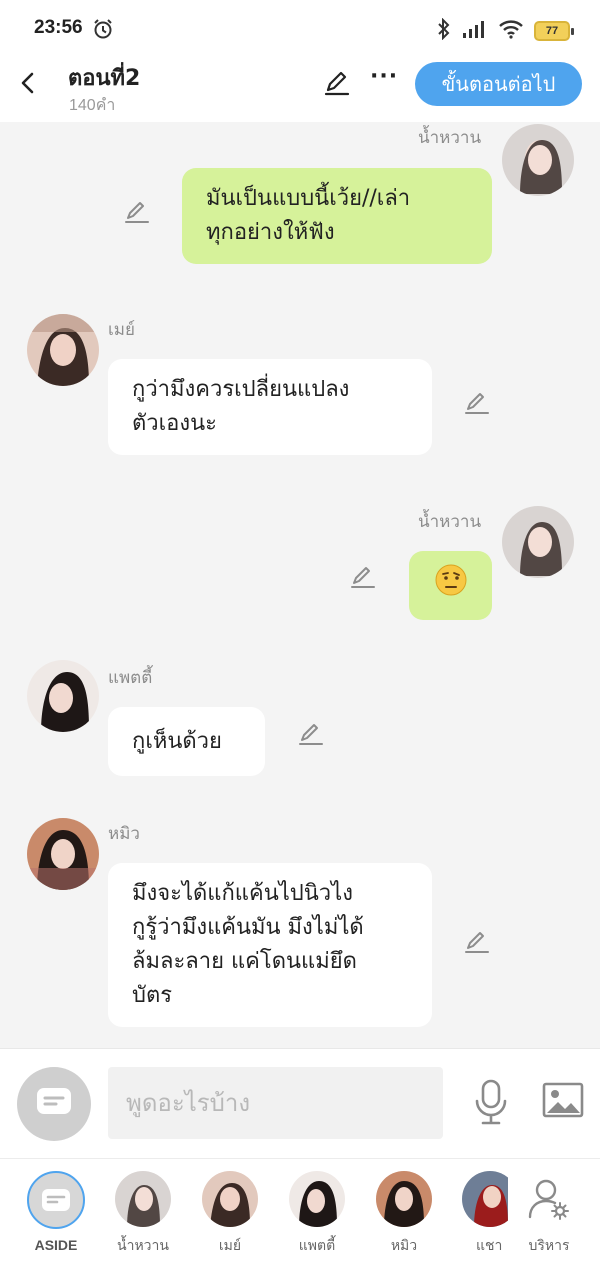 The image size is (600, 1267). Describe the element at coordinates (404, 1246) in the screenshot. I see `character-label: หมิว` at that location.